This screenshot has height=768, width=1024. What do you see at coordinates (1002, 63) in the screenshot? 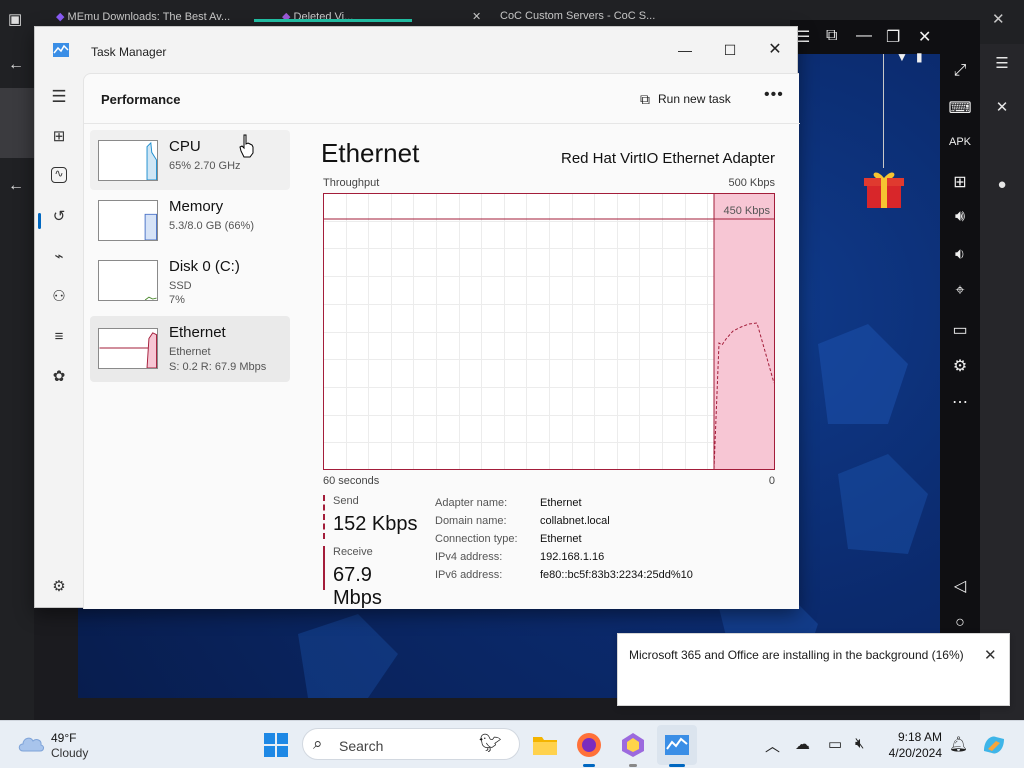
I see `menu-icon: ☰` at bounding box center [1002, 63].